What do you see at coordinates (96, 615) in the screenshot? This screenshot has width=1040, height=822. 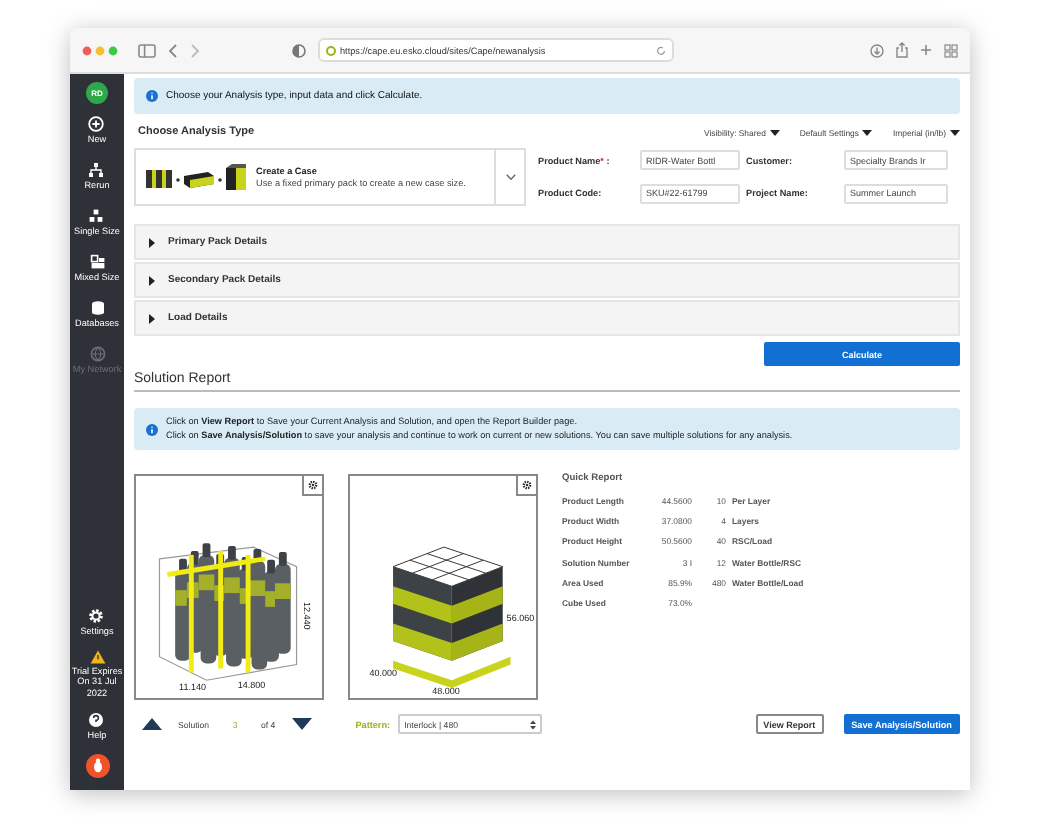 I see `settings-icon` at bounding box center [96, 615].